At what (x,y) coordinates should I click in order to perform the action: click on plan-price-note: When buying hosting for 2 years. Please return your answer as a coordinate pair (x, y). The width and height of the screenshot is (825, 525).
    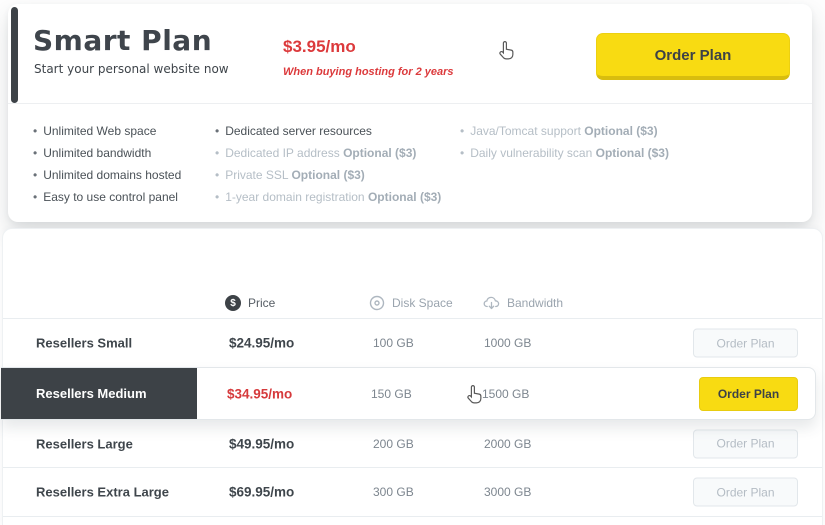
    Looking at the image, I should click on (368, 72).